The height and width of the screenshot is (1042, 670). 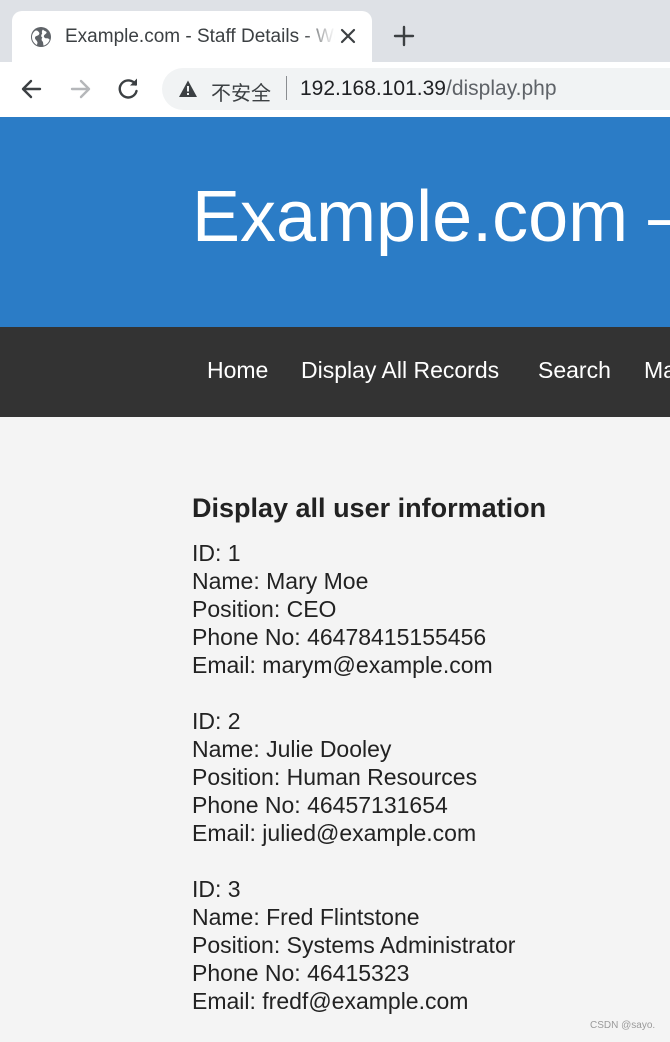 What do you see at coordinates (501, 88) in the screenshot?
I see `url-path: /display.php` at bounding box center [501, 88].